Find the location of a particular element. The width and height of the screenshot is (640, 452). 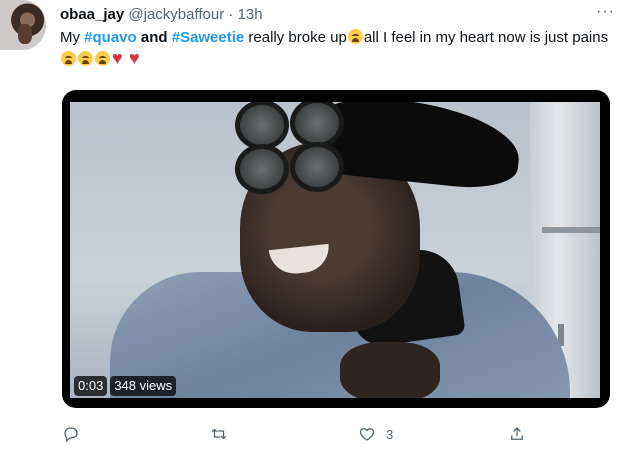

reply-button is located at coordinates (76, 434).